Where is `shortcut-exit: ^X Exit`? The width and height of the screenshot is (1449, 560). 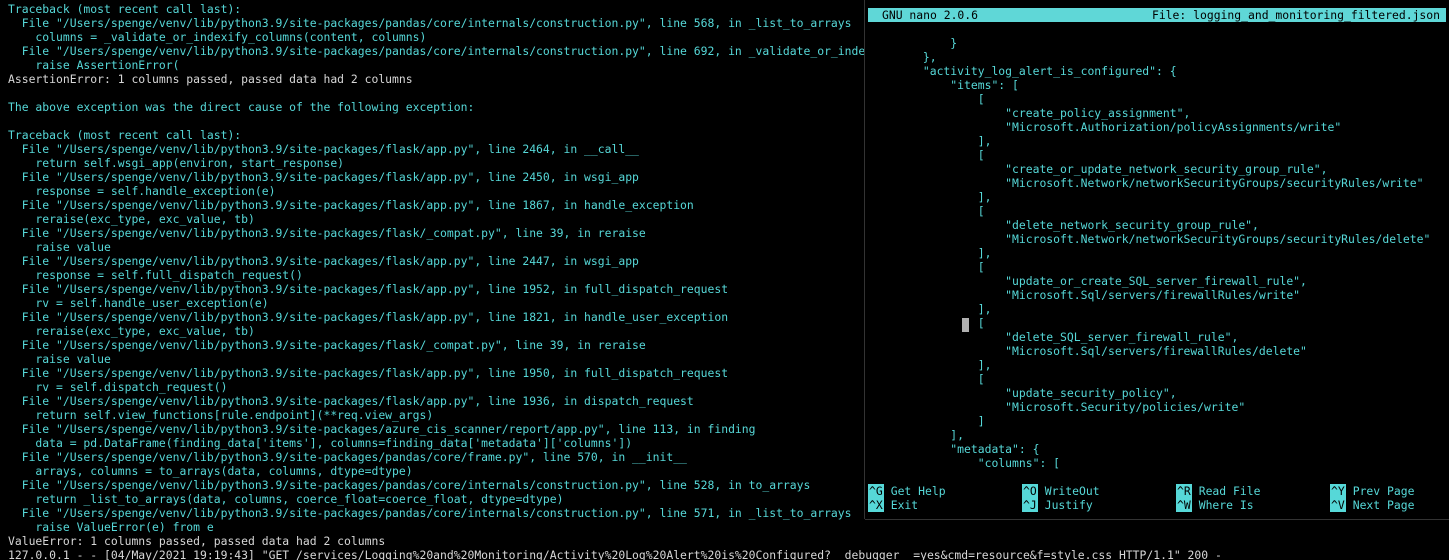 shortcut-exit: ^X Exit is located at coordinates (893, 505).